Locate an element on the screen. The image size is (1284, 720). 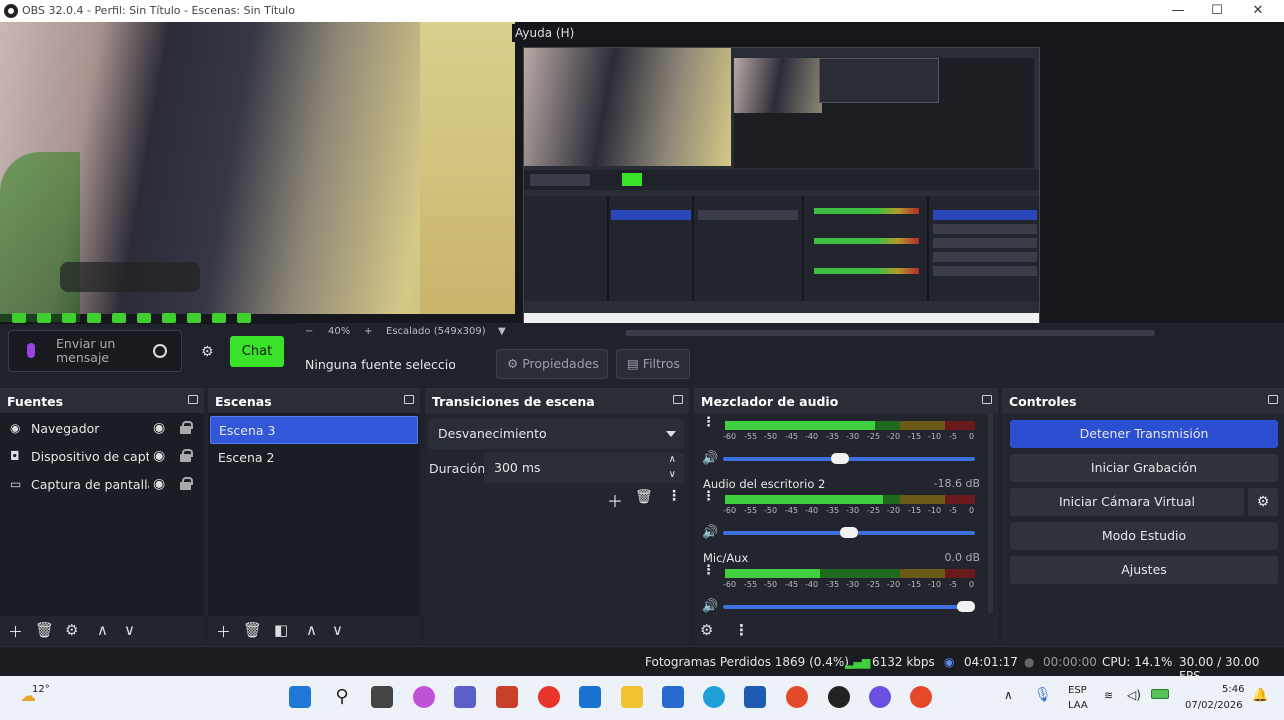
source-settings-gear-icon: ⚙ is located at coordinates (71, 630).